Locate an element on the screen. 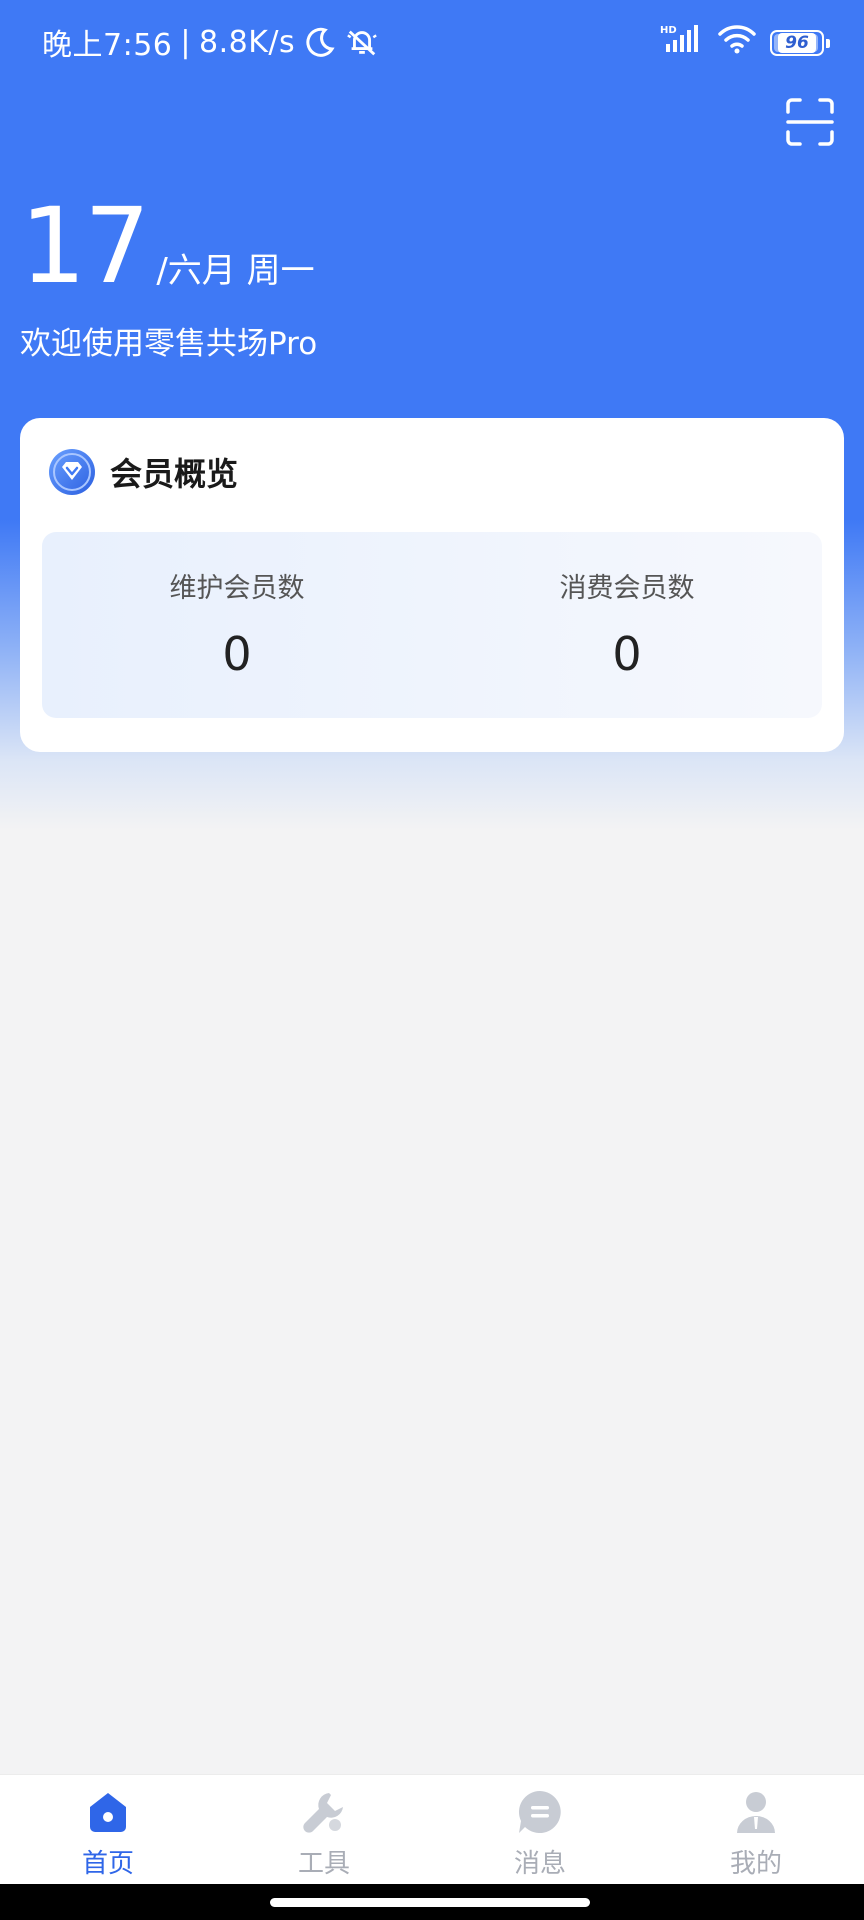  home-indicator is located at coordinates (430, 1902).